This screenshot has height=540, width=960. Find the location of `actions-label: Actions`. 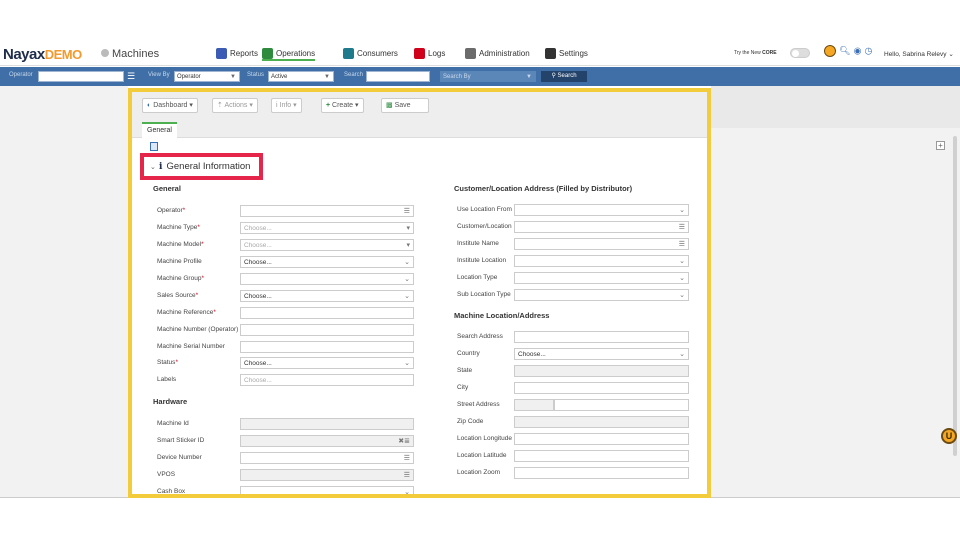

actions-label: Actions is located at coordinates (236, 105).